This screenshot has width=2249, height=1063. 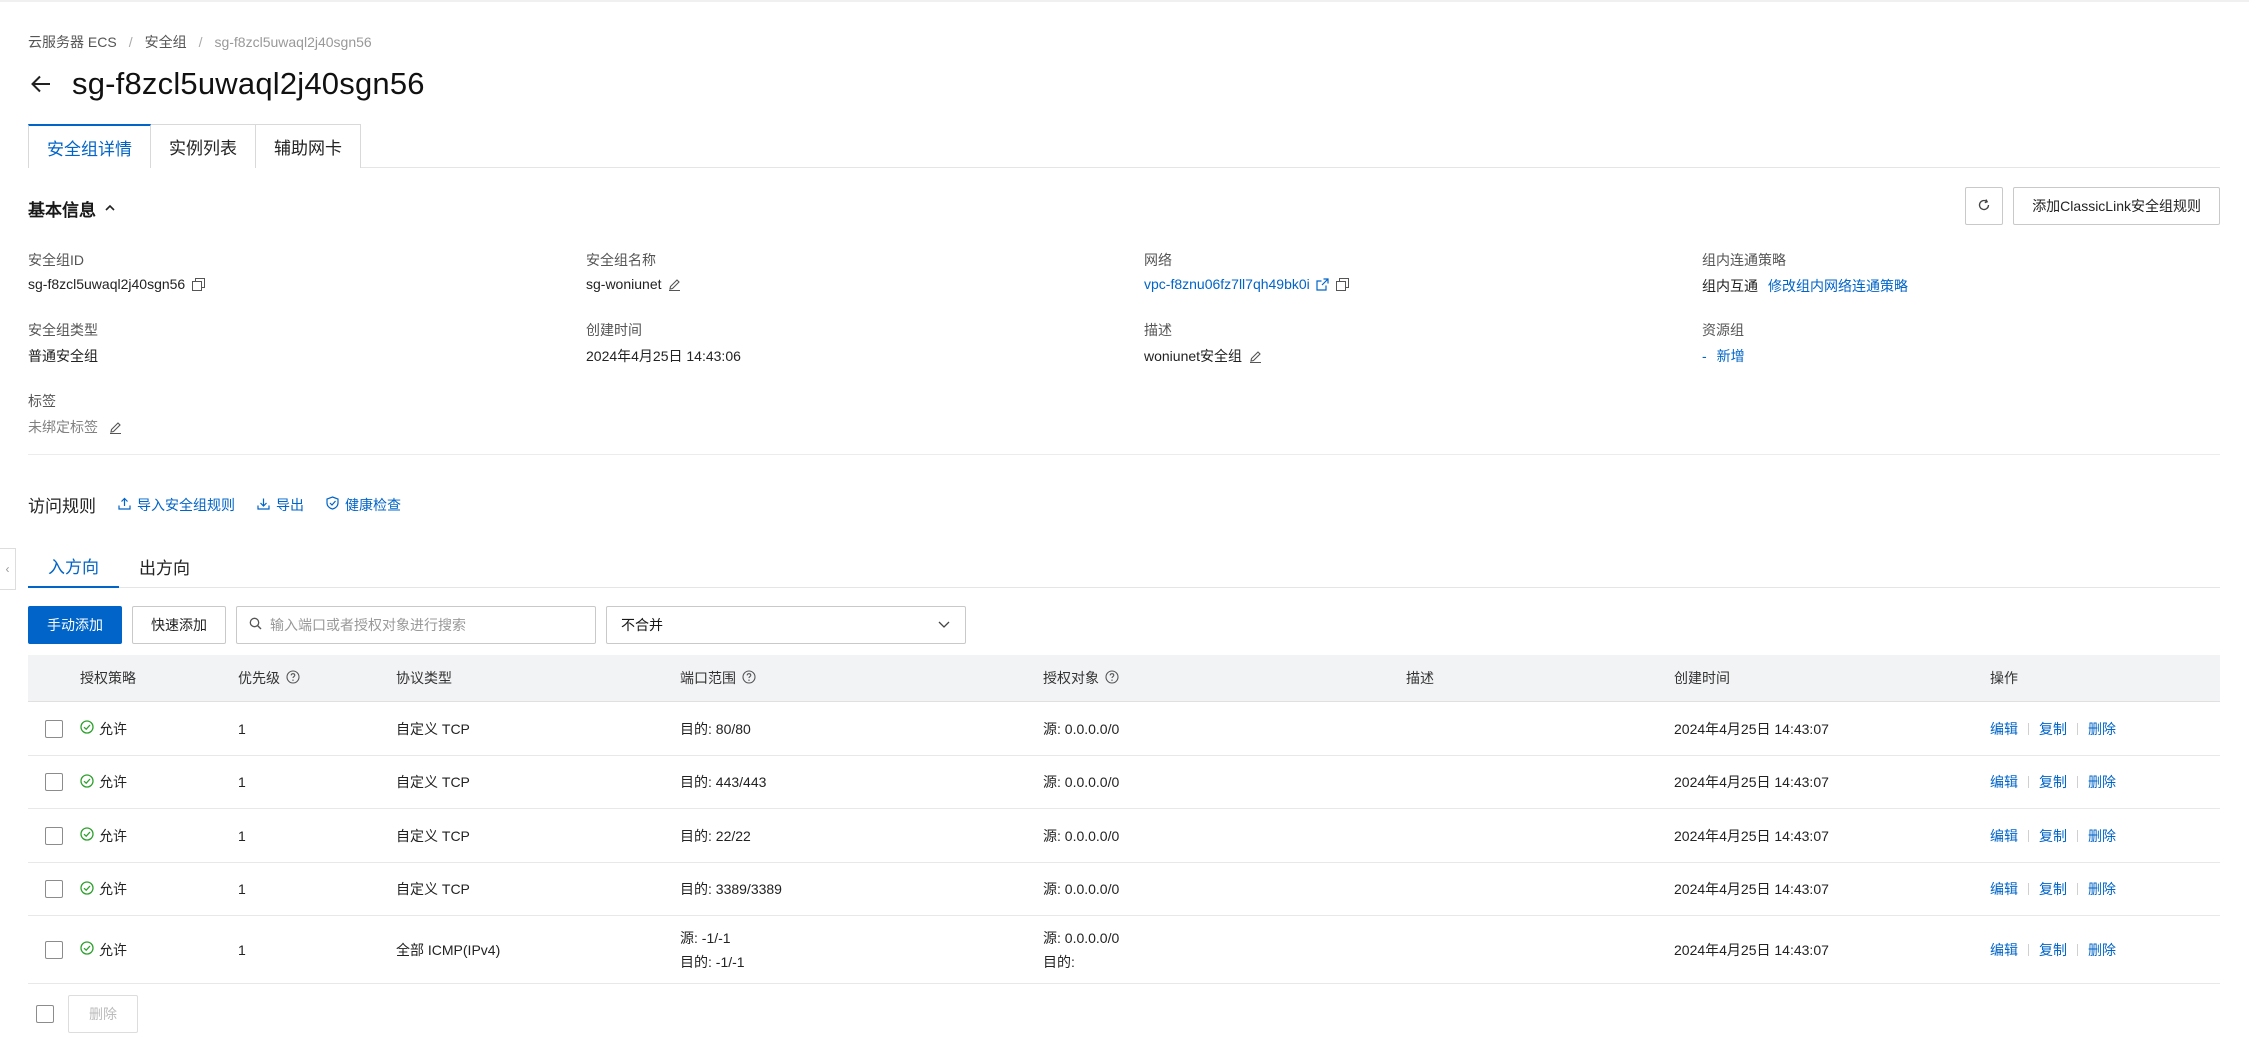 I want to click on column-header-created: 创建时间, so click(x=1702, y=678).